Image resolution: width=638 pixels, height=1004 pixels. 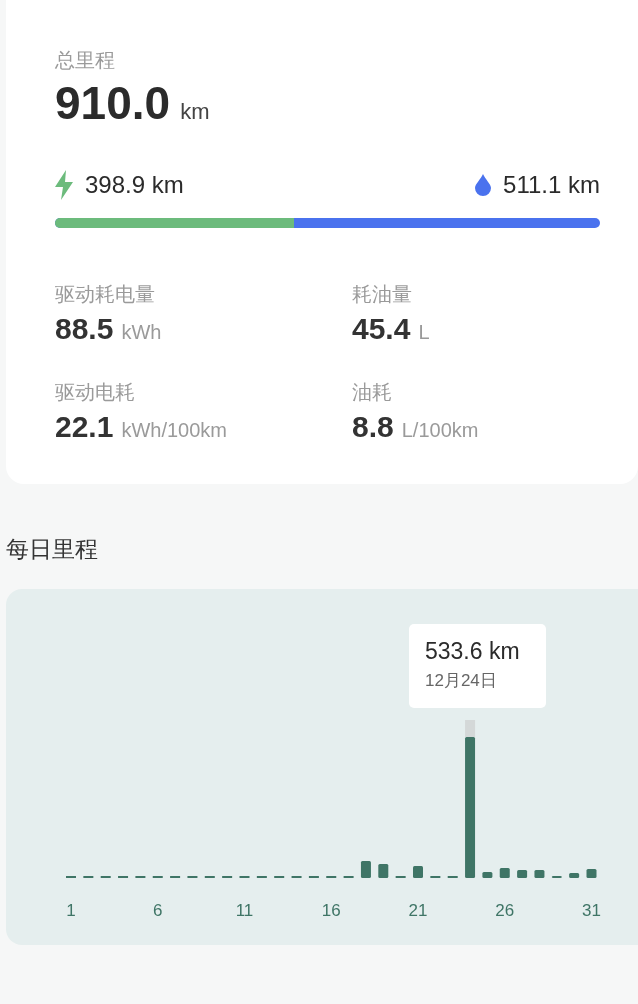 What do you see at coordinates (382, 294) in the screenshot?
I see `stat-label: 耗油量` at bounding box center [382, 294].